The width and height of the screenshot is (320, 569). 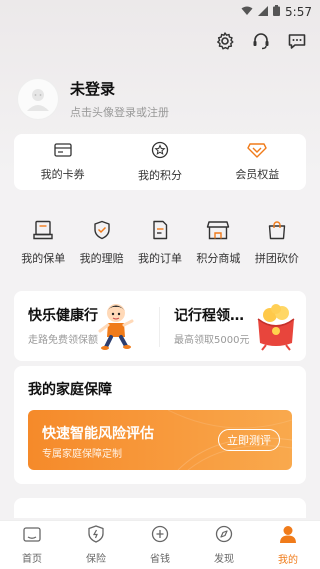 What do you see at coordinates (38, 99) in the screenshot?
I see `avatar` at bounding box center [38, 99].